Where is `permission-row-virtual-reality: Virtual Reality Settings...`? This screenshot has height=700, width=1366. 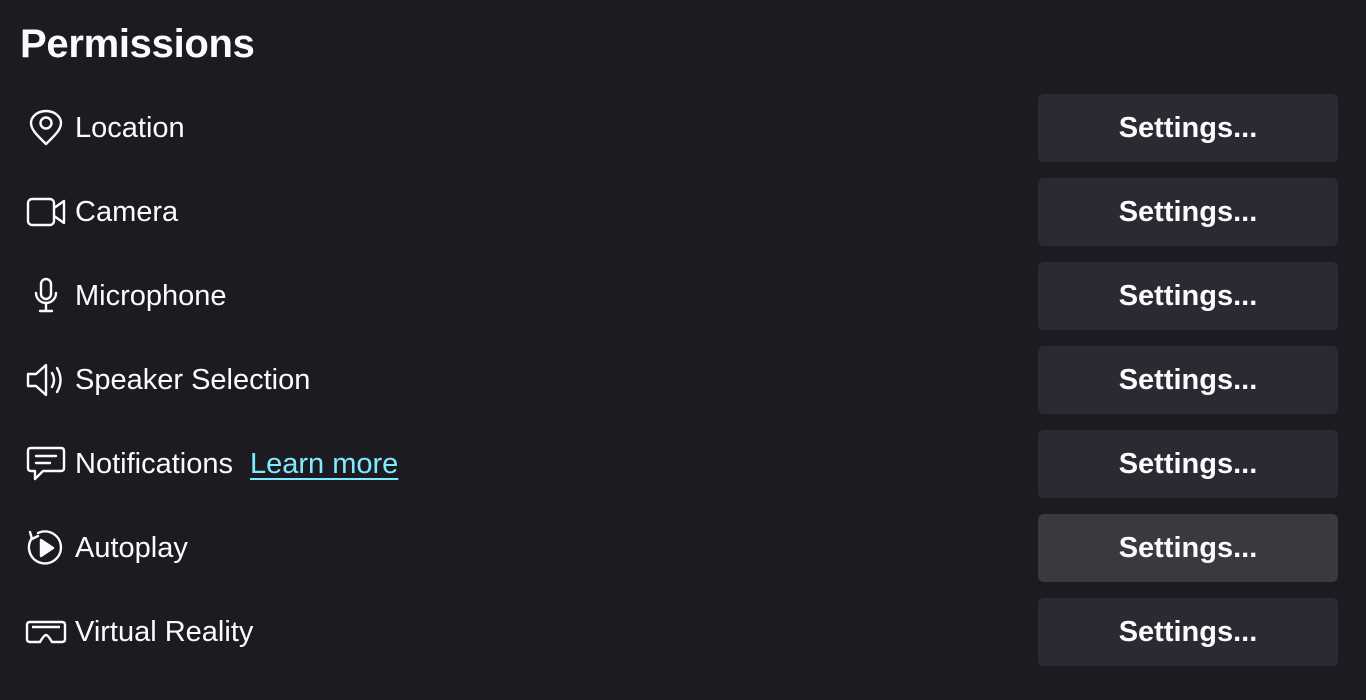
permission-row-virtual-reality: Virtual Reality Settings... is located at coordinates (683, 632).